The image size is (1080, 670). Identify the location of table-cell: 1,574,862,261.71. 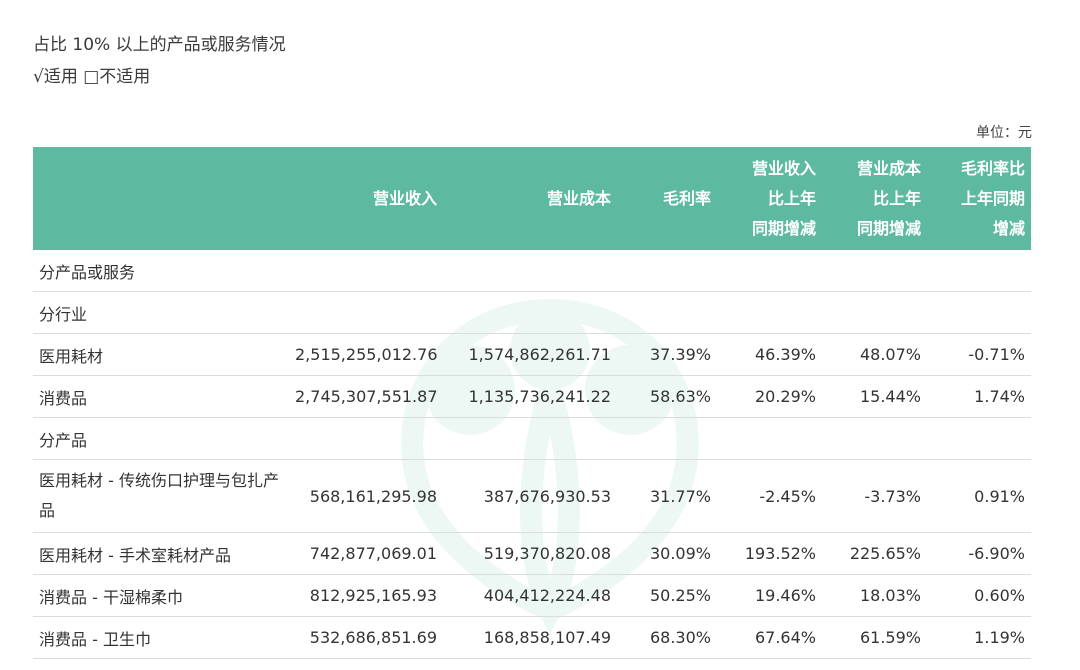
(530, 354).